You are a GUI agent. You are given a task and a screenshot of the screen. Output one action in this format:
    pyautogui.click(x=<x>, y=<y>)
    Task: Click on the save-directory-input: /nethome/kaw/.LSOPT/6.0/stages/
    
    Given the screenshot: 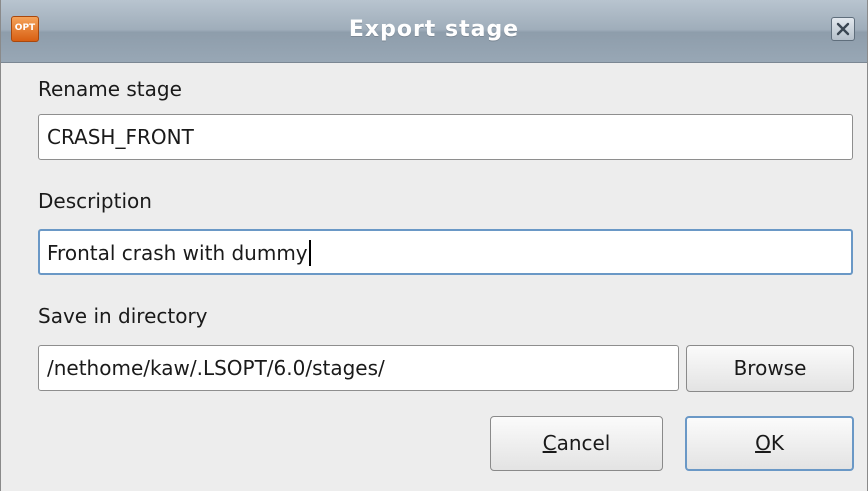 What is the action you would take?
    pyautogui.click(x=358, y=368)
    